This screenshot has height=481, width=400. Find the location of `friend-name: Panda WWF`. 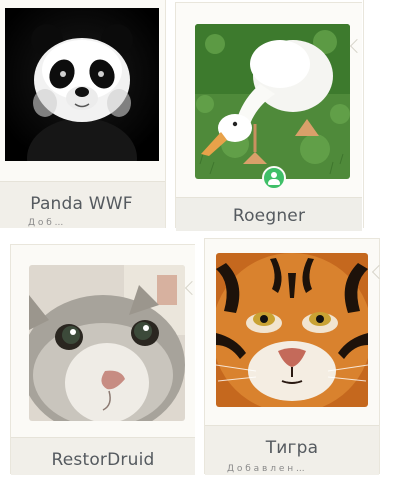

friend-name: Panda WWF is located at coordinates (82, 204).